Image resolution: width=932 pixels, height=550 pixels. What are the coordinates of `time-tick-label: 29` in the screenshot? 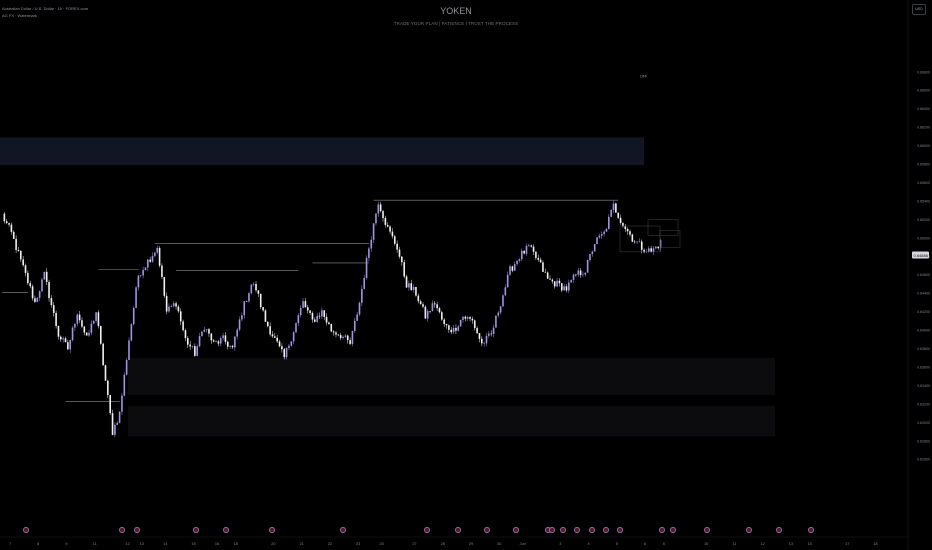 It's located at (471, 544).